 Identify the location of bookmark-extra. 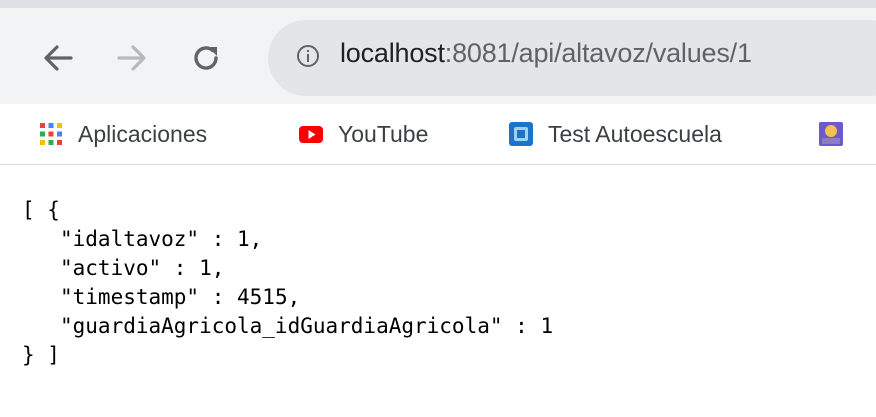
(838, 134).